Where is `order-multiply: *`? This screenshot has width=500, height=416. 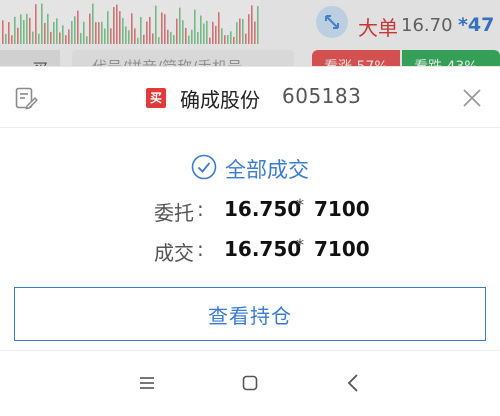
order-multiply: * is located at coordinates (300, 204).